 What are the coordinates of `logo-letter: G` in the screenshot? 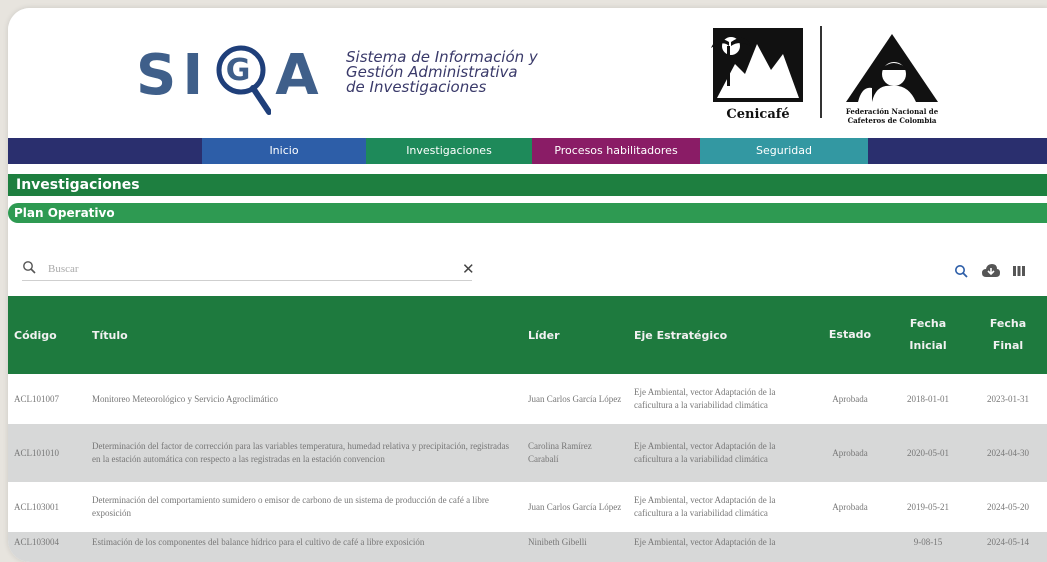 It's located at (241, 70).